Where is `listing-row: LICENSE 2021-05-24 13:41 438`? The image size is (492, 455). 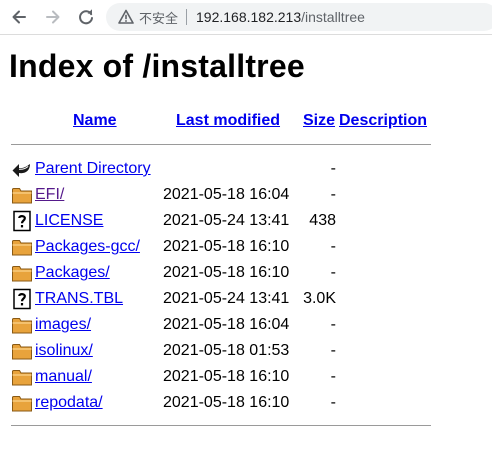
listing-row: LICENSE 2021-05-24 13:41 438 is located at coordinates (246, 221).